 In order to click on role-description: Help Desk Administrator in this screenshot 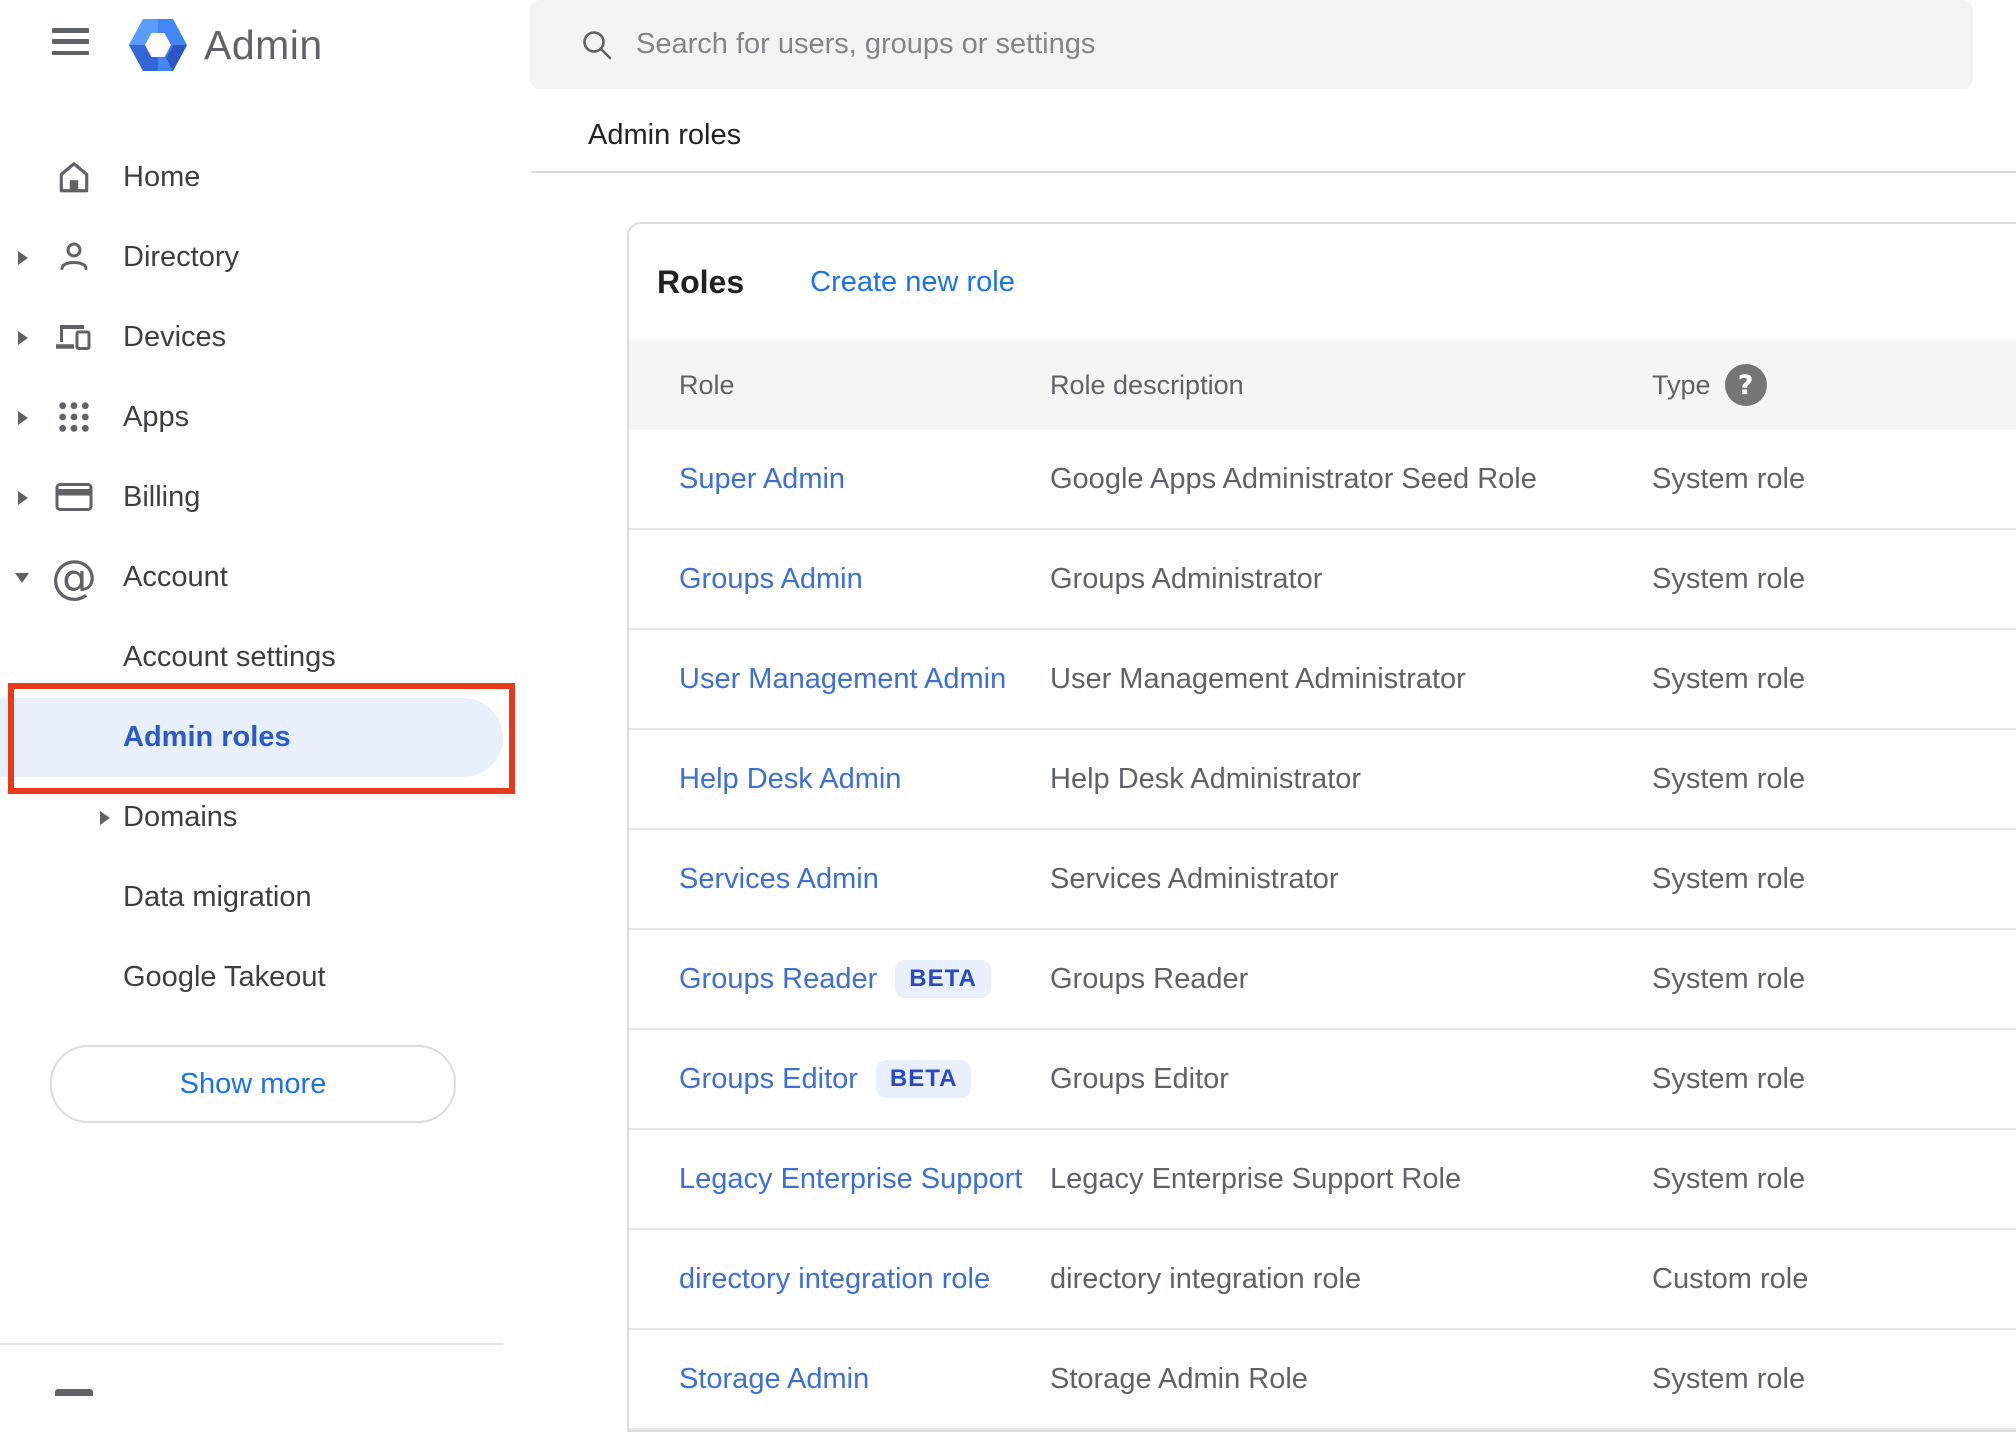, I will do `click(1206, 778)`.